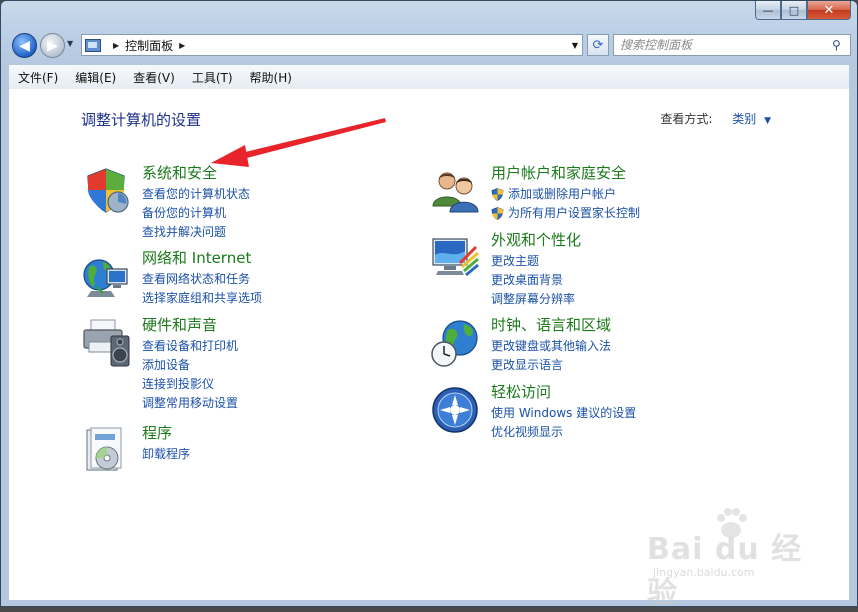  What do you see at coordinates (744, 119) in the screenshot?
I see `view-by-dropdown: 类别` at bounding box center [744, 119].